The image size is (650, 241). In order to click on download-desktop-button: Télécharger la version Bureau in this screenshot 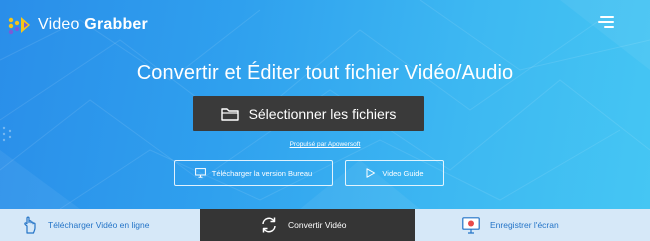, I will do `click(253, 173)`.